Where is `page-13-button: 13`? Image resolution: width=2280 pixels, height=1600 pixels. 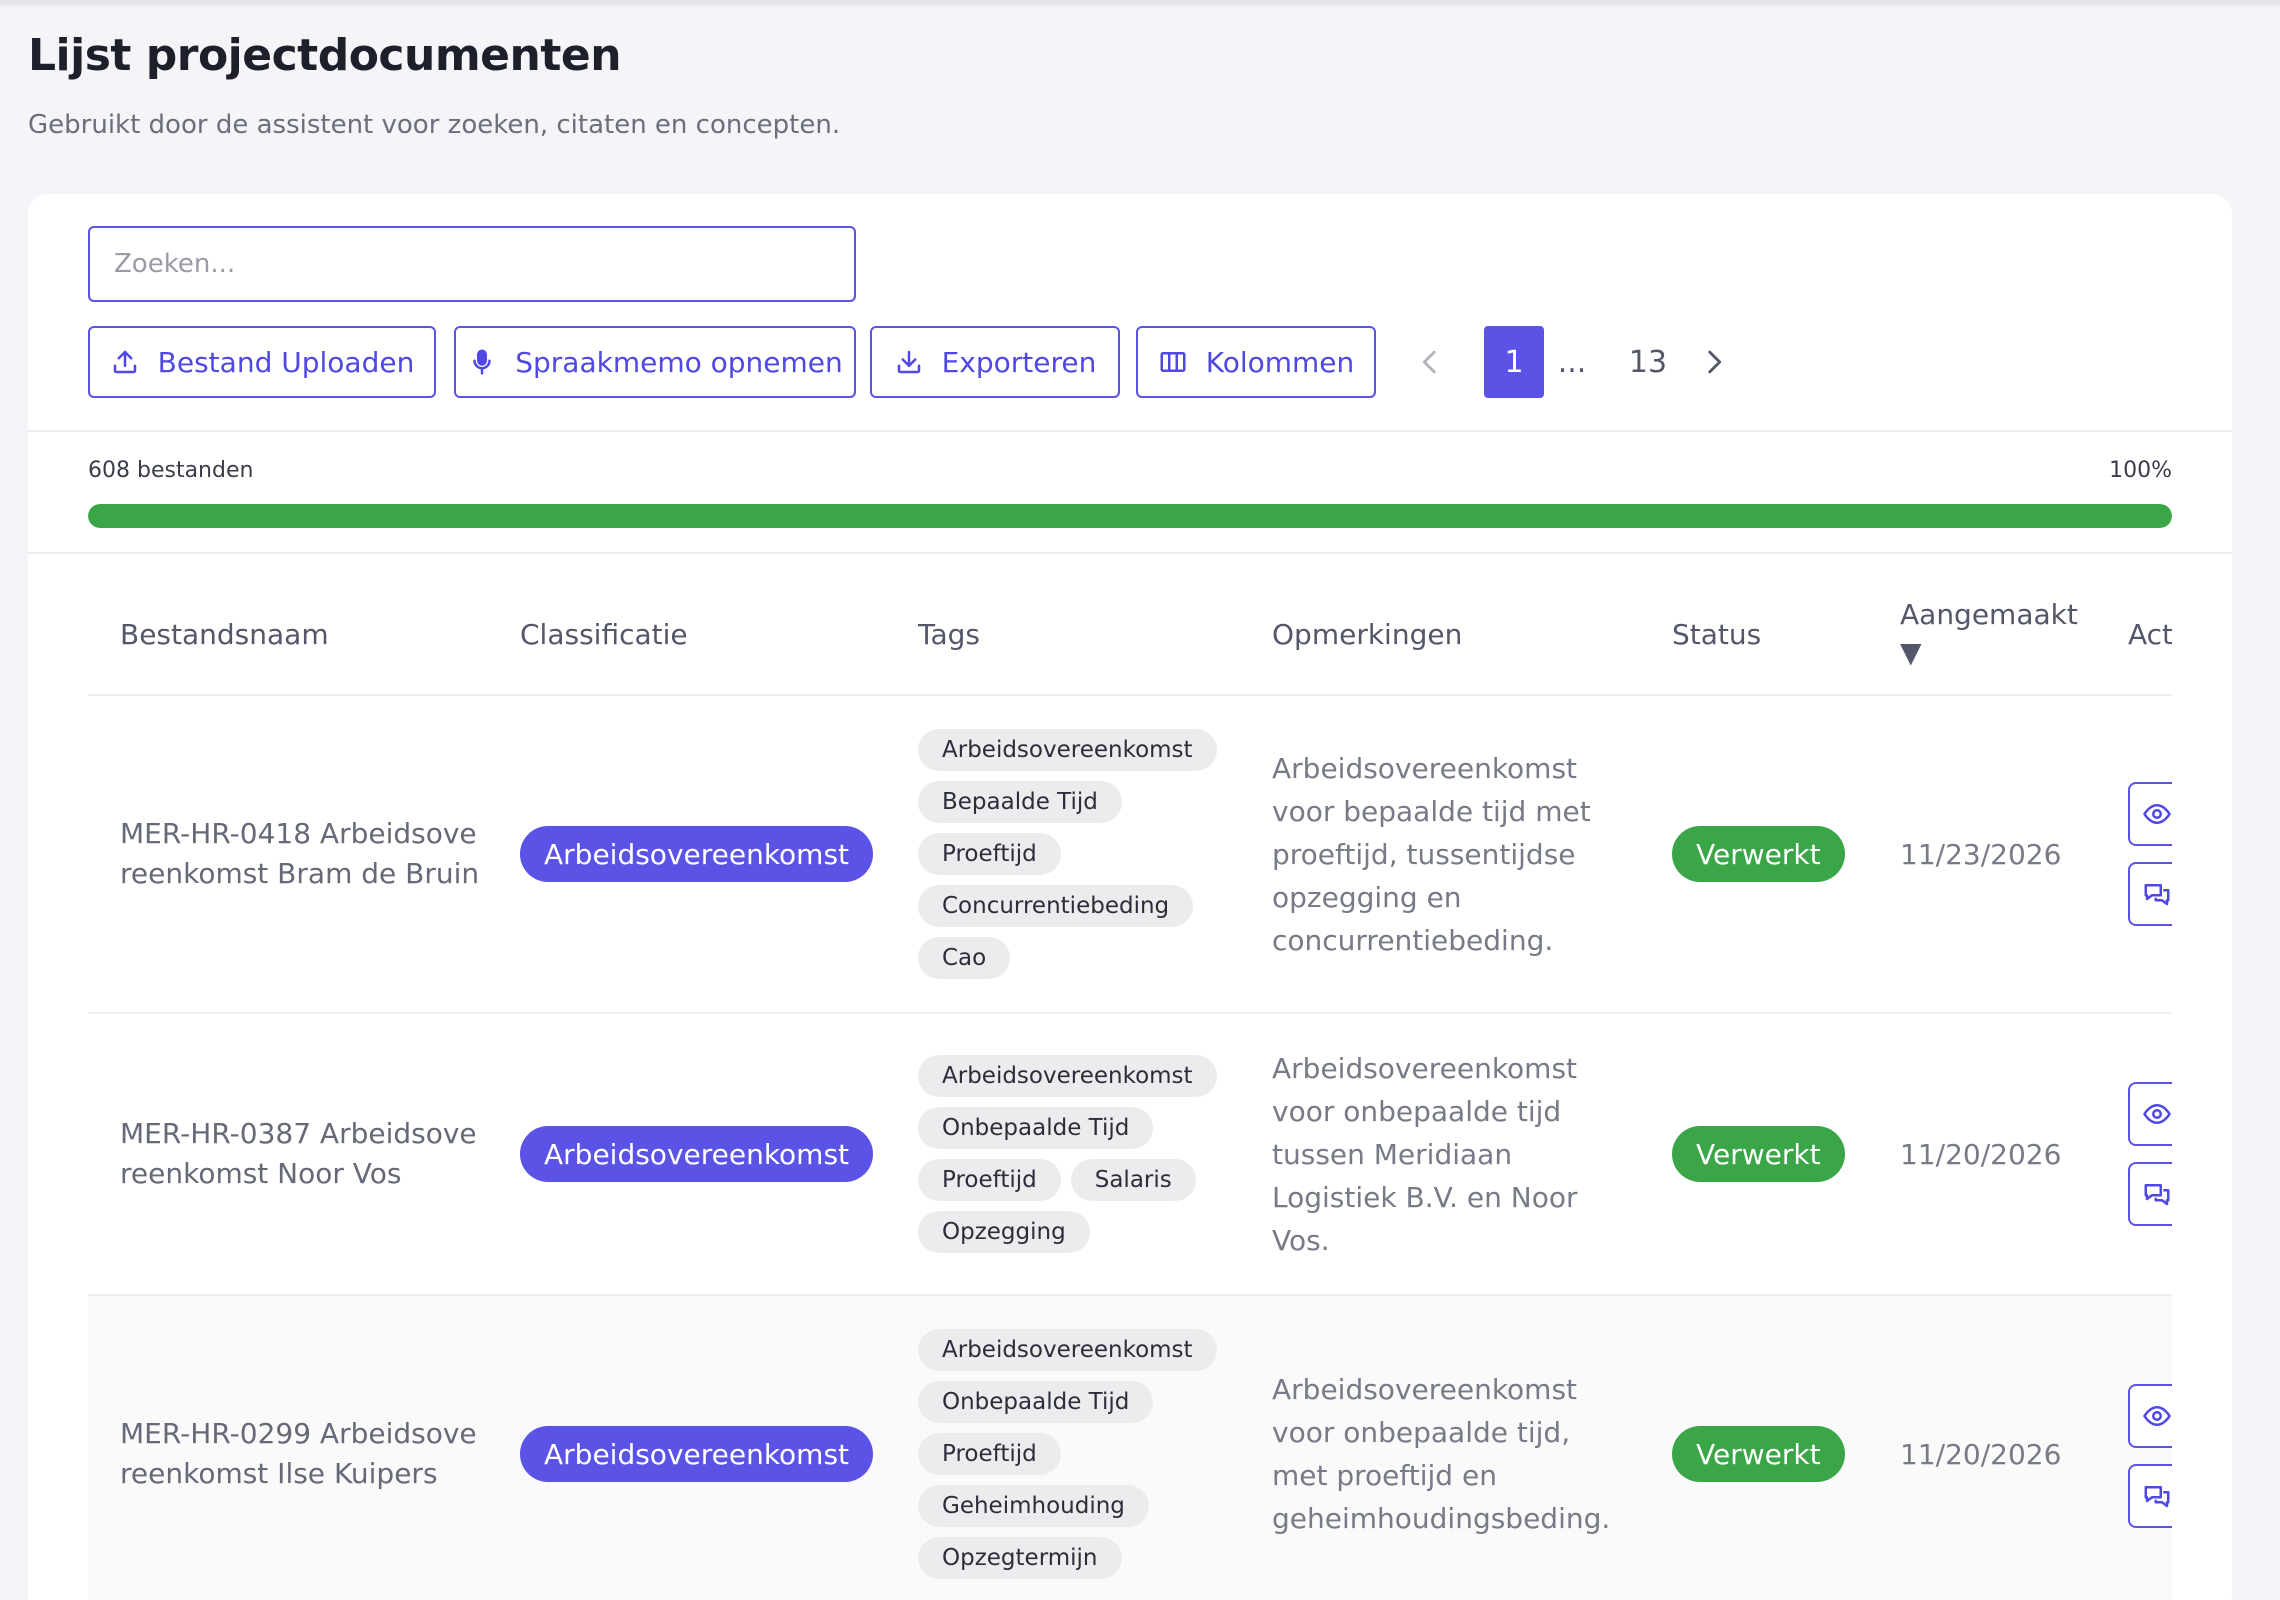 page-13-button: 13 is located at coordinates (1648, 362).